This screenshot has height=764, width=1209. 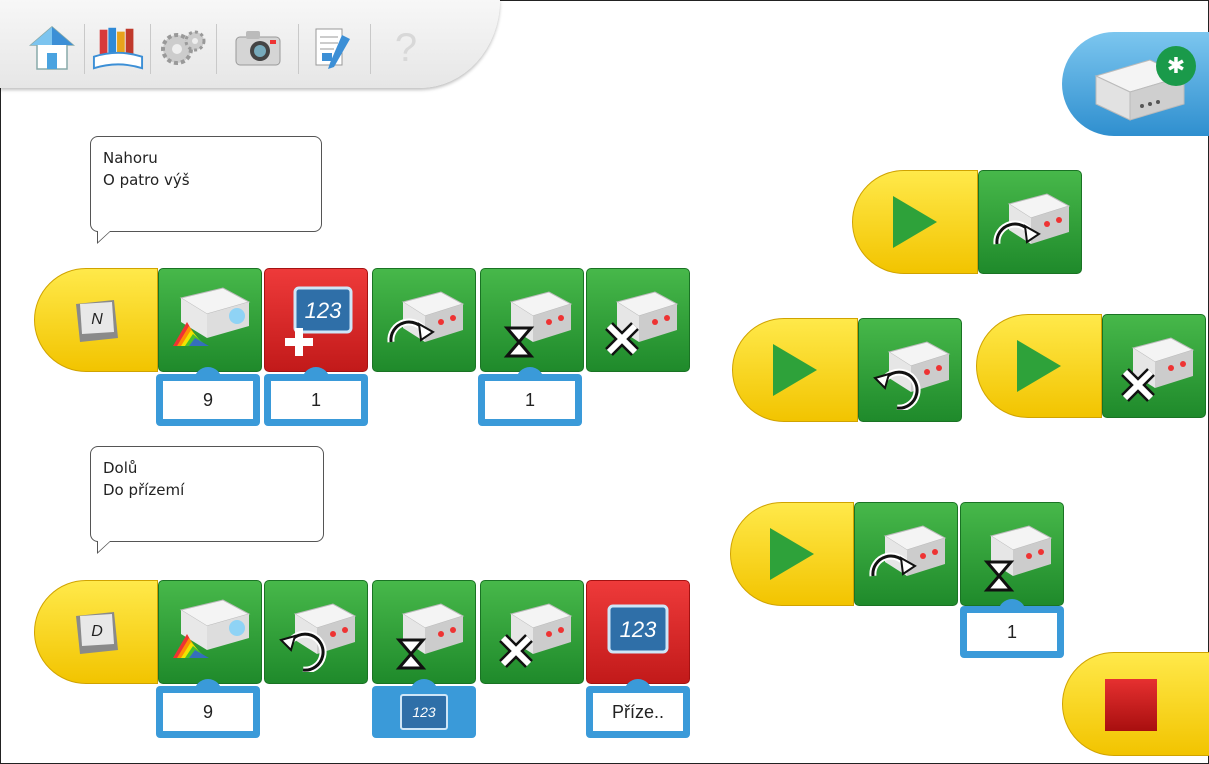 What do you see at coordinates (1131, 705) in the screenshot?
I see `stop-icon` at bounding box center [1131, 705].